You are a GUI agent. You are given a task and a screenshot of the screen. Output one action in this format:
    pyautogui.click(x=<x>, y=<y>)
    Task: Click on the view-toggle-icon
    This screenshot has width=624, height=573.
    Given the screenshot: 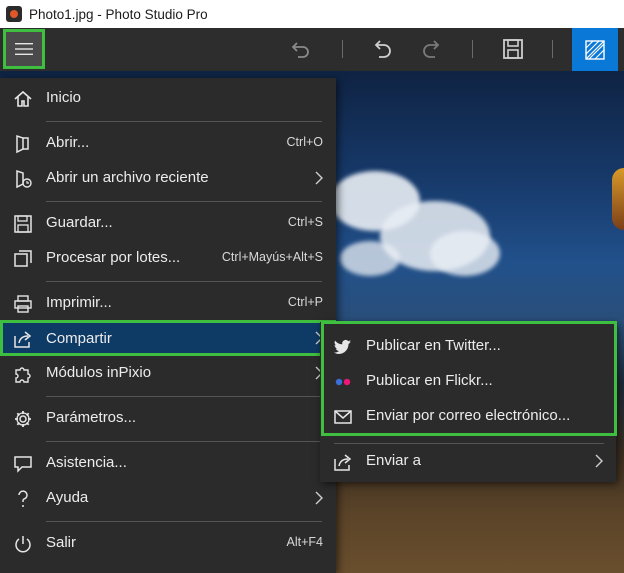 What is the action you would take?
    pyautogui.click(x=595, y=49)
    